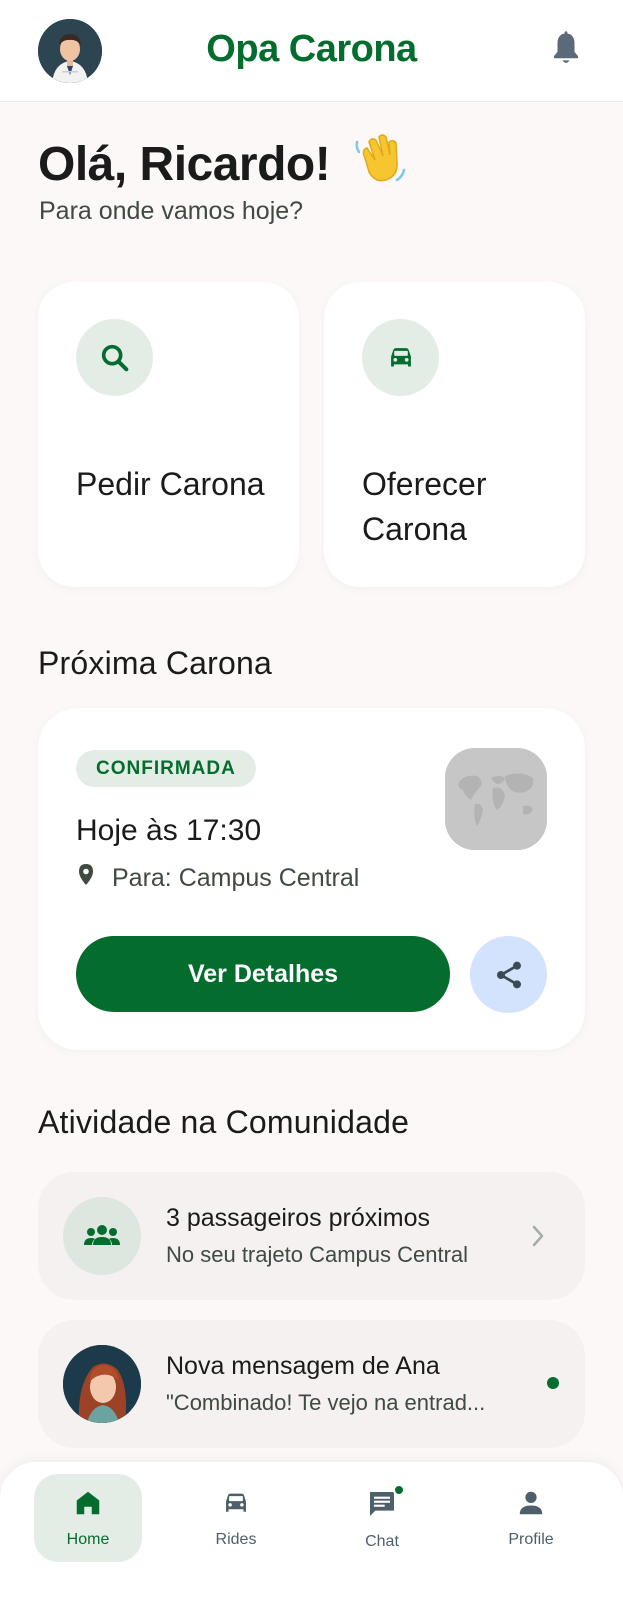  What do you see at coordinates (170, 484) in the screenshot?
I see `request-ride-label: Pedir Carona` at bounding box center [170, 484].